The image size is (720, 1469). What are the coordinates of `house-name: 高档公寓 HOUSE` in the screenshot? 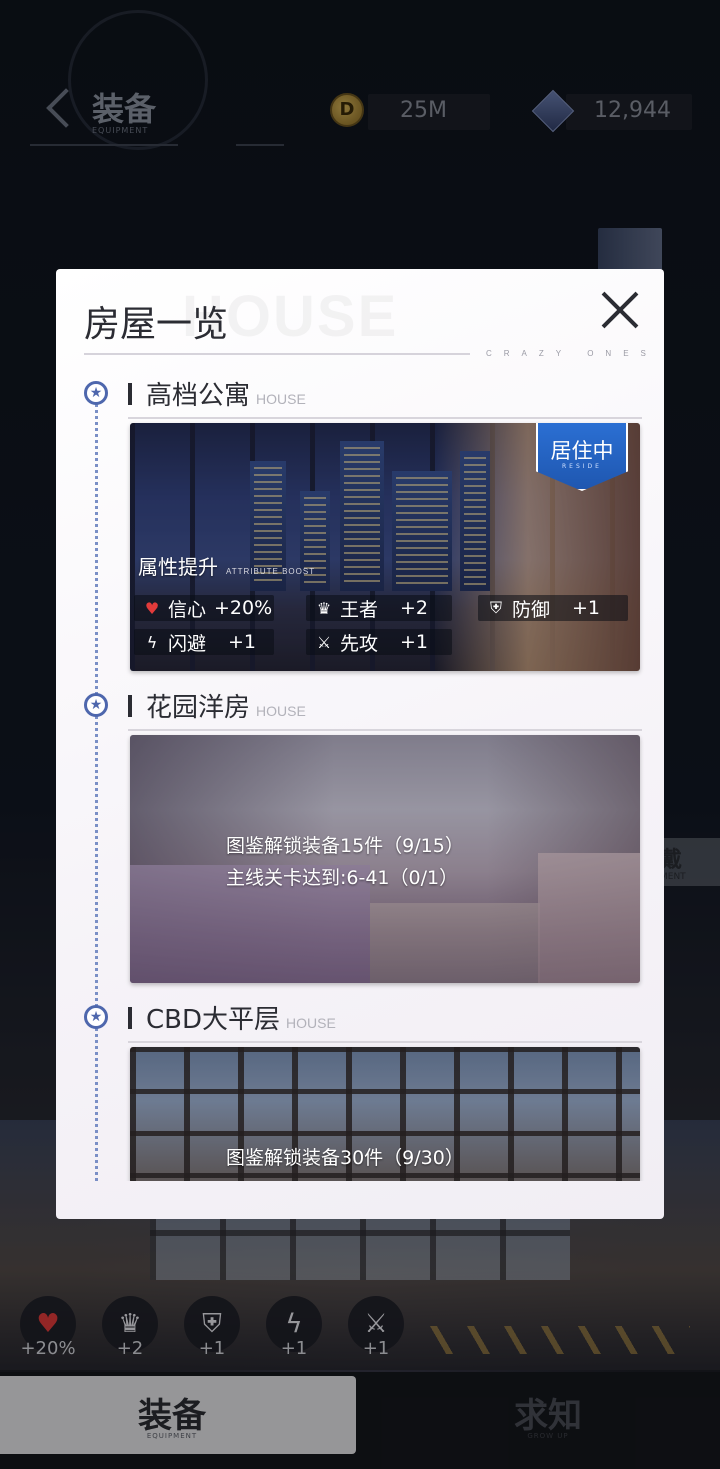 It's located at (226, 393).